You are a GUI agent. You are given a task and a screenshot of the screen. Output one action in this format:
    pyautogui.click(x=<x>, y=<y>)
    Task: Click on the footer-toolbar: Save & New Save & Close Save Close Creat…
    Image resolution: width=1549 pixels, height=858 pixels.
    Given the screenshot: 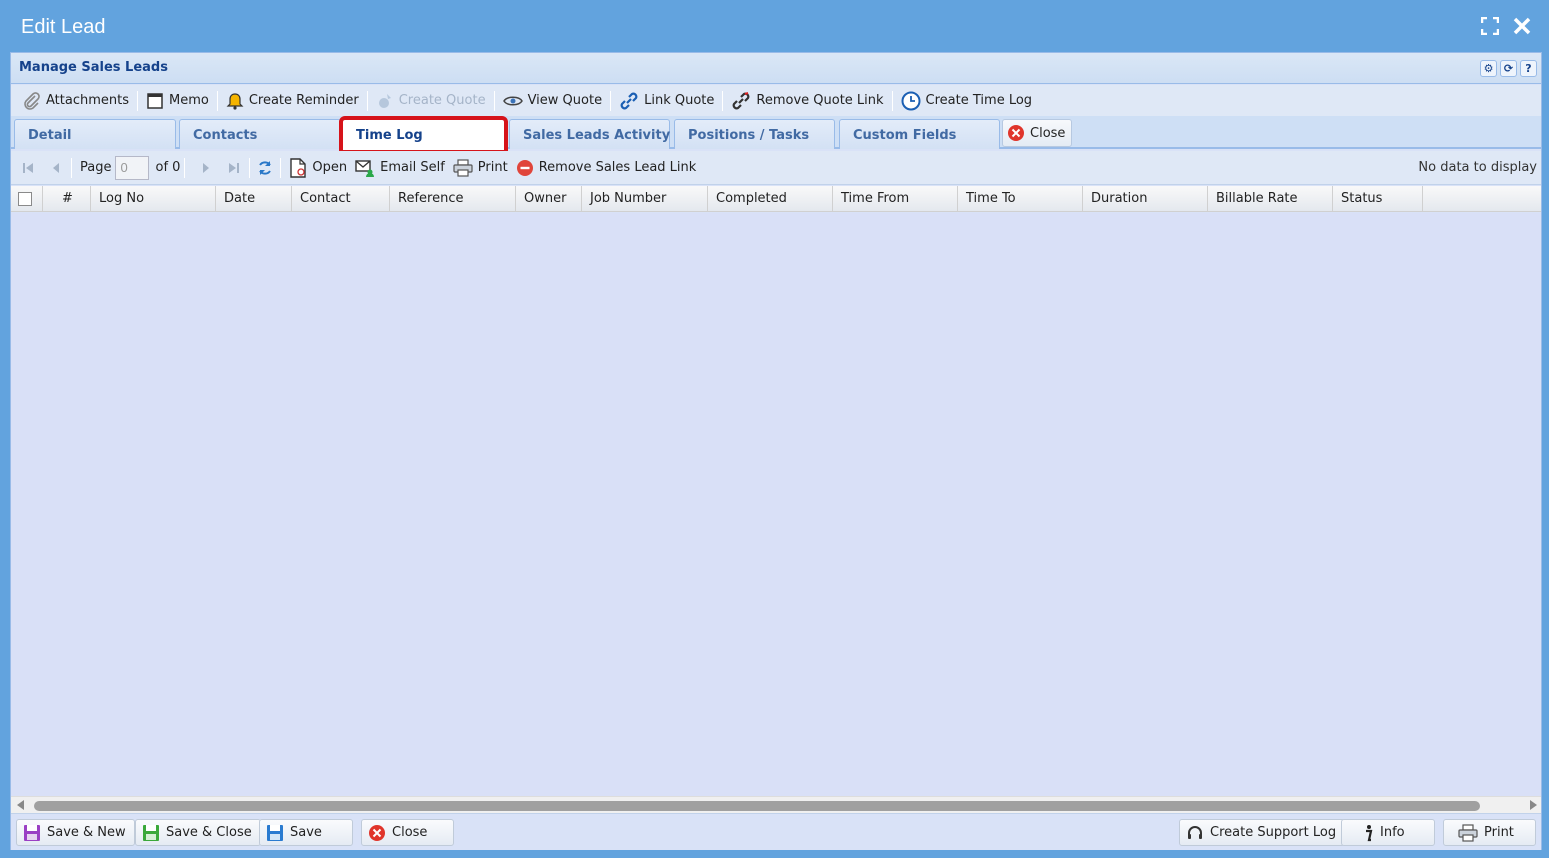 What is the action you would take?
    pyautogui.click(x=776, y=831)
    